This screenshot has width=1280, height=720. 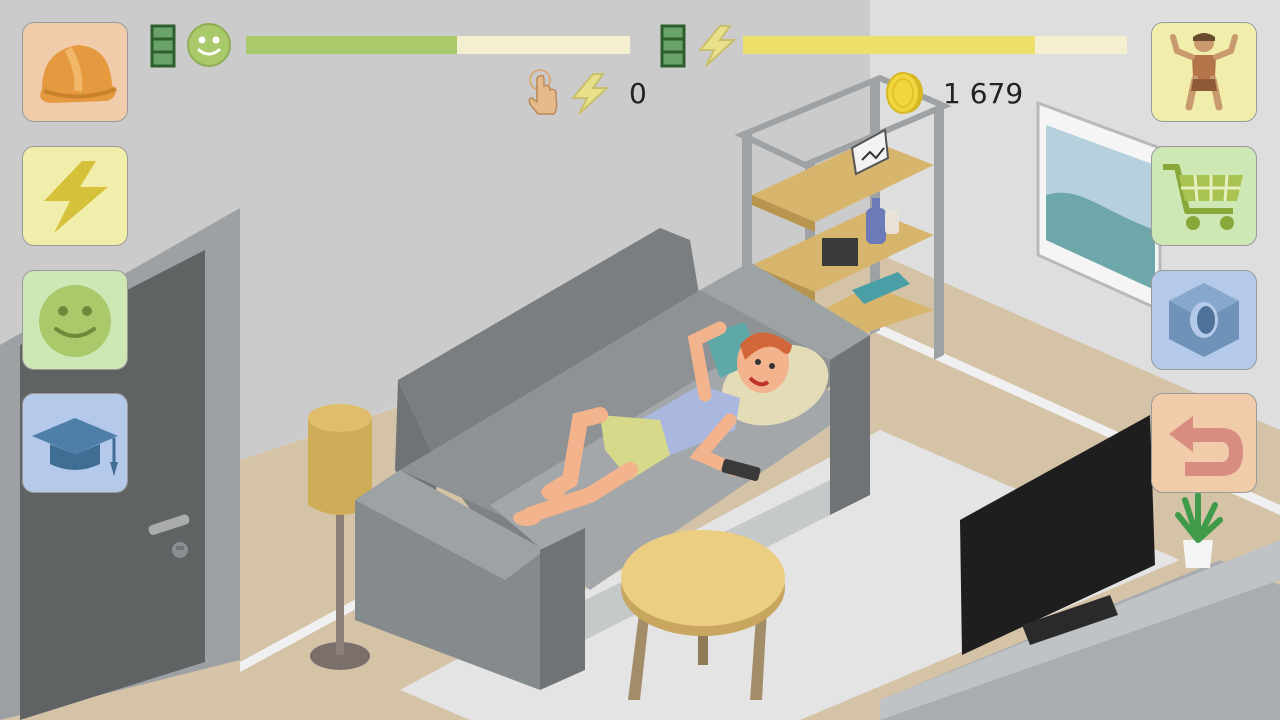 I want to click on power-bar-fill, so click(x=889, y=45).